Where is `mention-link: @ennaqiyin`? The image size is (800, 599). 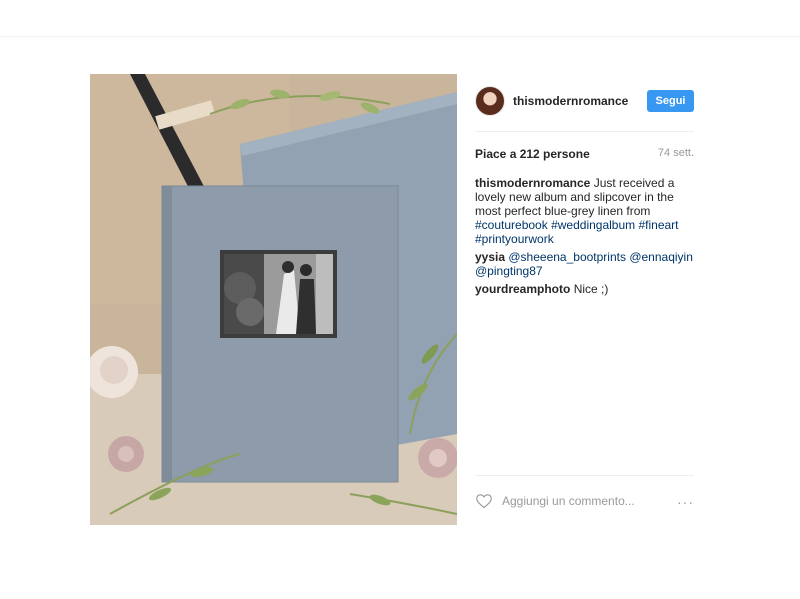
mention-link: @ennaqiyin is located at coordinates (661, 257).